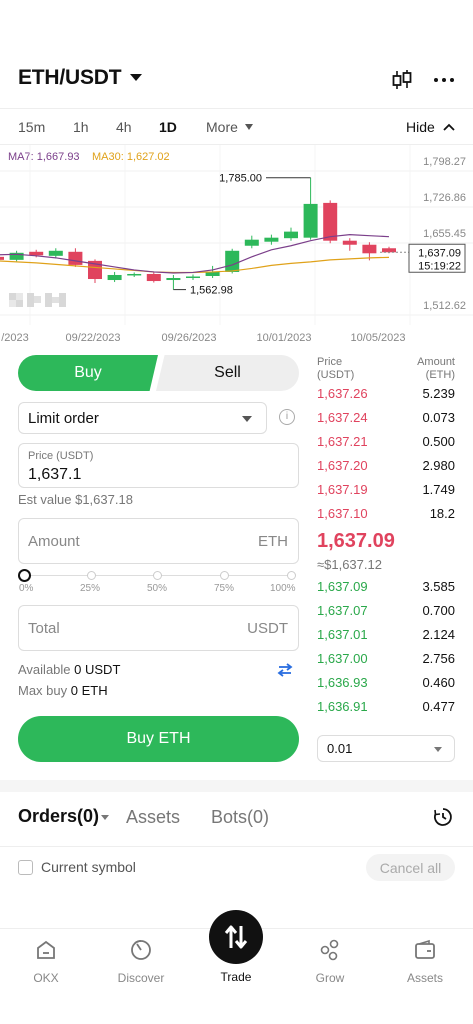  Describe the element at coordinates (342, 610) in the screenshot. I see `bid-price: 1,637.07` at that location.